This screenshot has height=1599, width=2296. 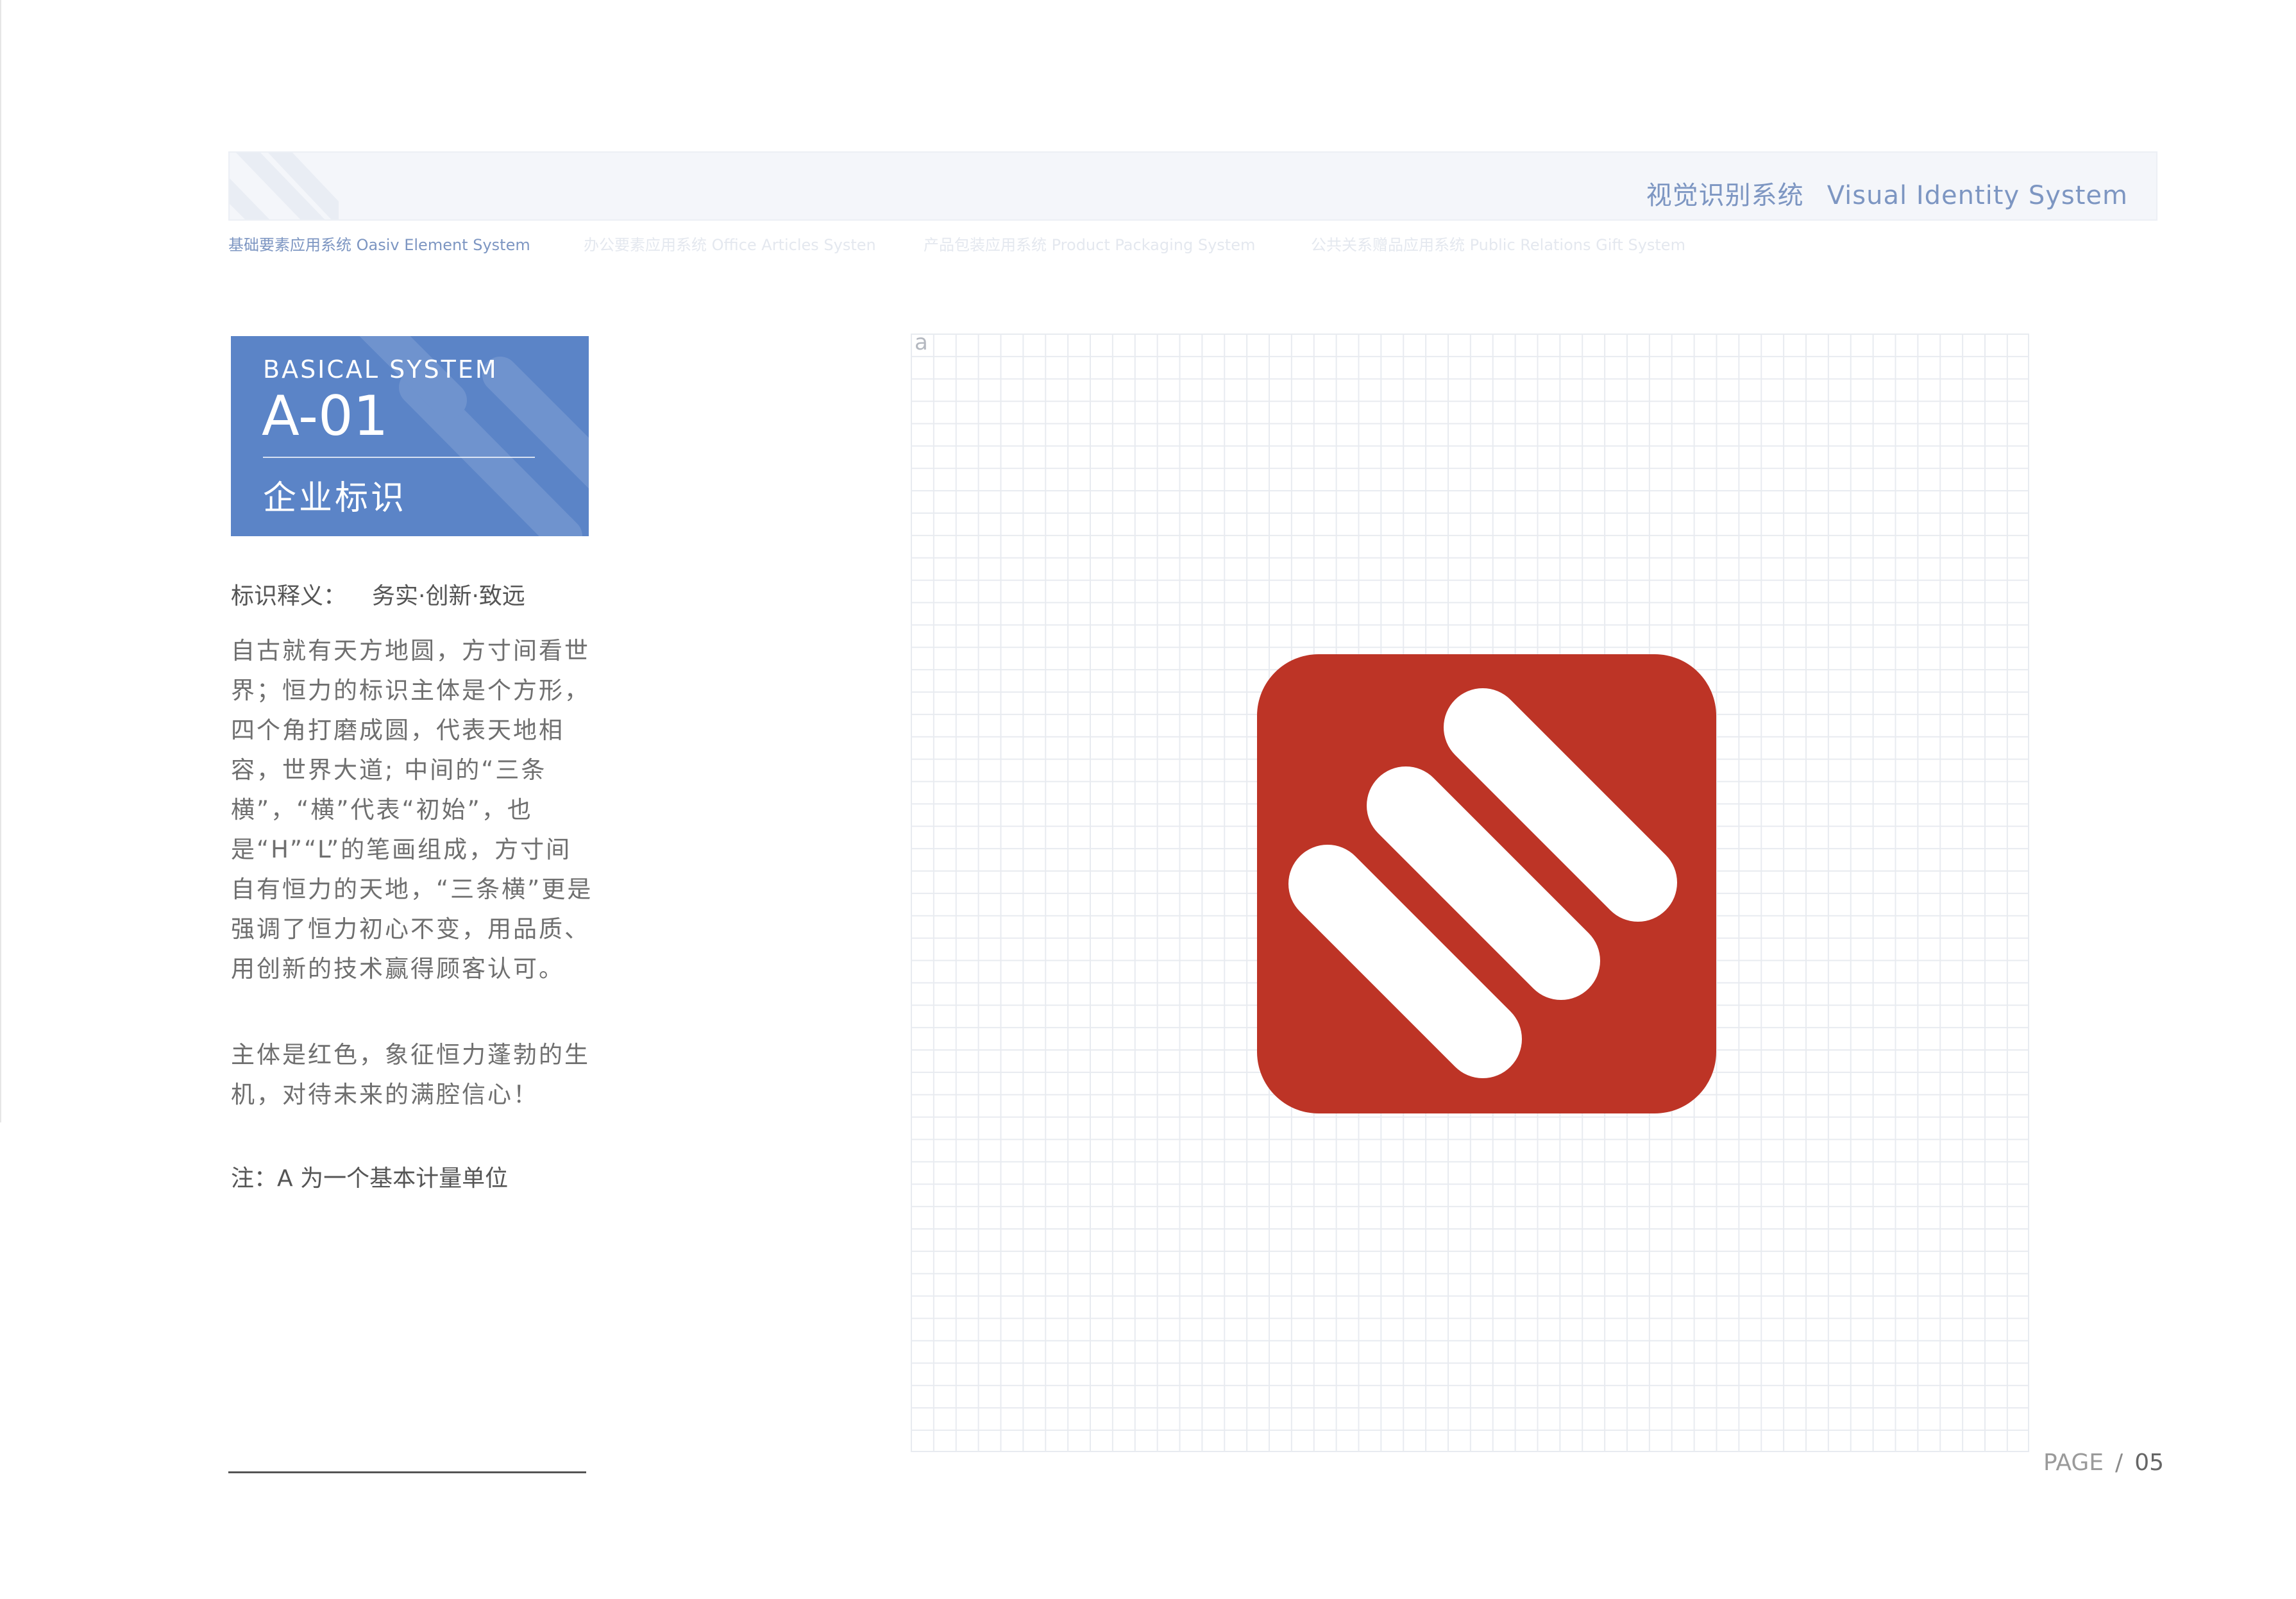 What do you see at coordinates (0, 561) in the screenshot?
I see `left-edge-rule` at bounding box center [0, 561].